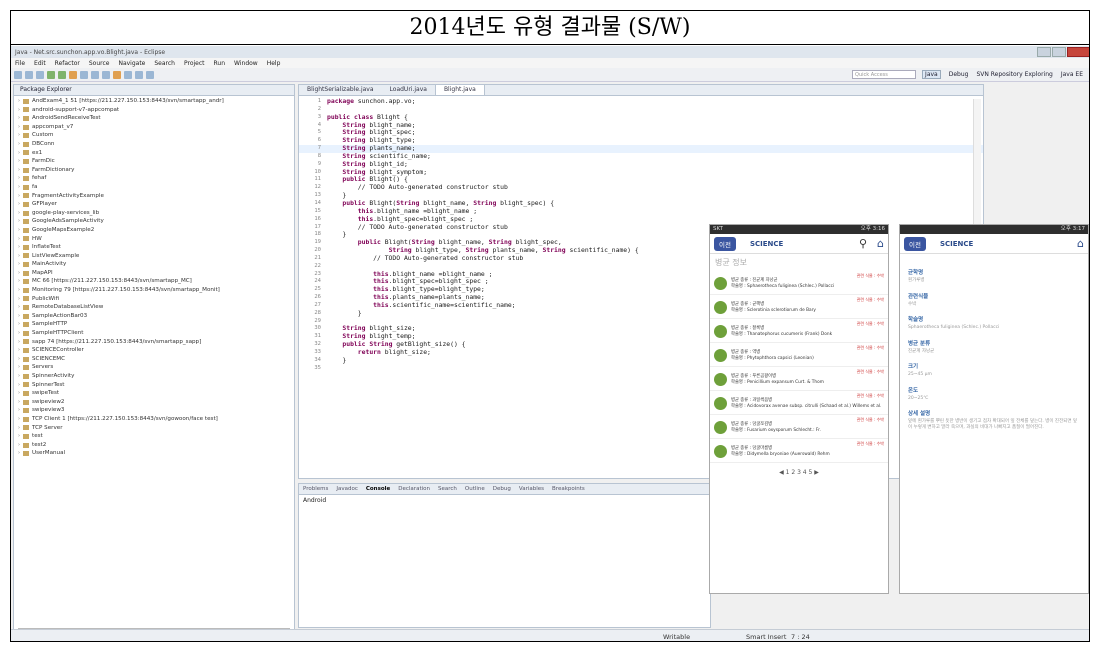 The height and width of the screenshot is (649, 1099). What do you see at coordinates (863, 243) in the screenshot?
I see `search-icon: ⚲` at bounding box center [863, 243].